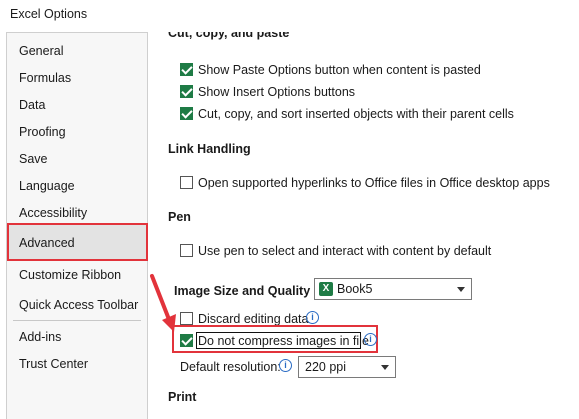  What do you see at coordinates (78, 305) in the screenshot?
I see `sidebar-item-quick-access-toolbar: Quick Access Toolbar` at bounding box center [78, 305].